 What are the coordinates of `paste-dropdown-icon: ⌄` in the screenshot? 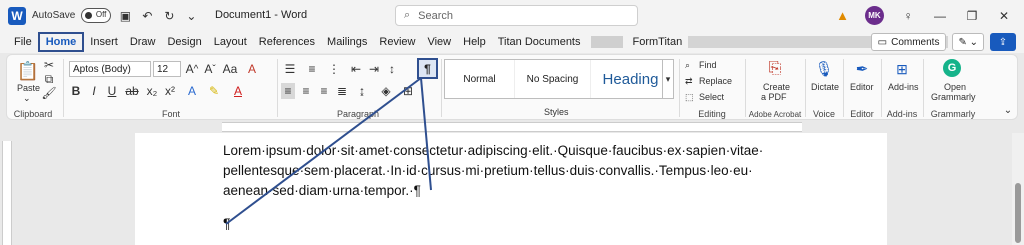 It's located at (27, 98).